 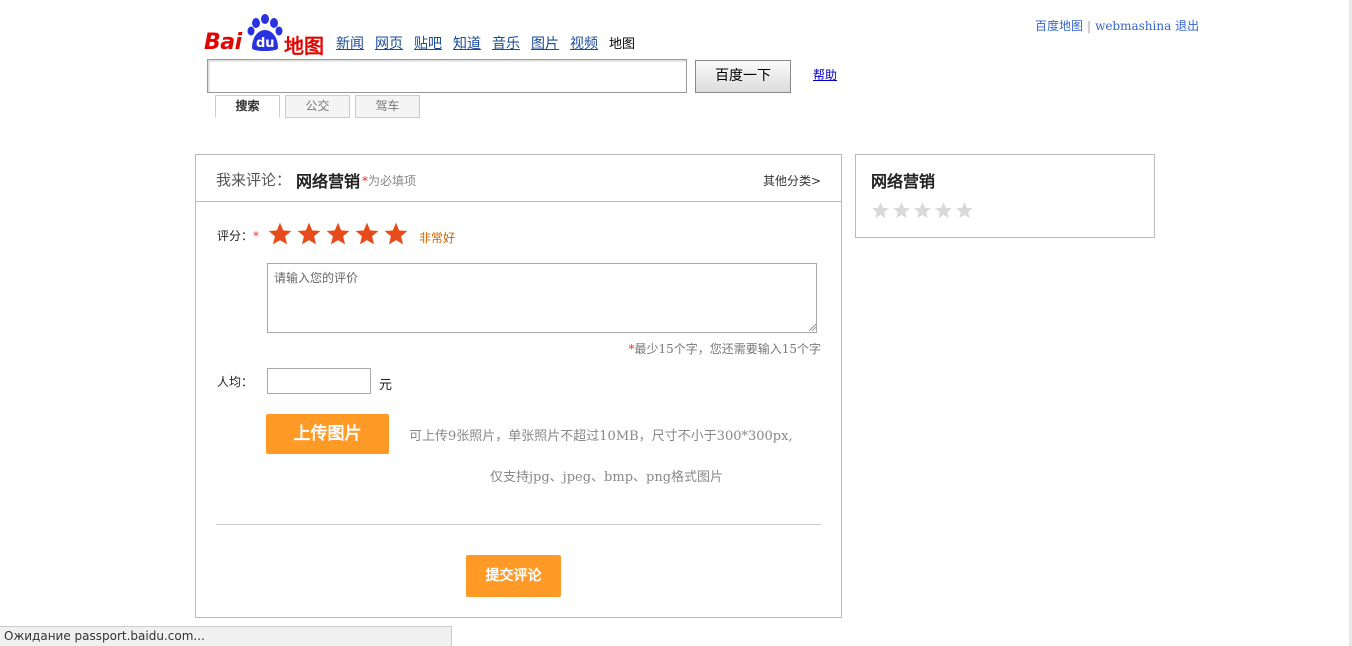 I want to click on username-link: webmashina, so click(x=1133, y=26).